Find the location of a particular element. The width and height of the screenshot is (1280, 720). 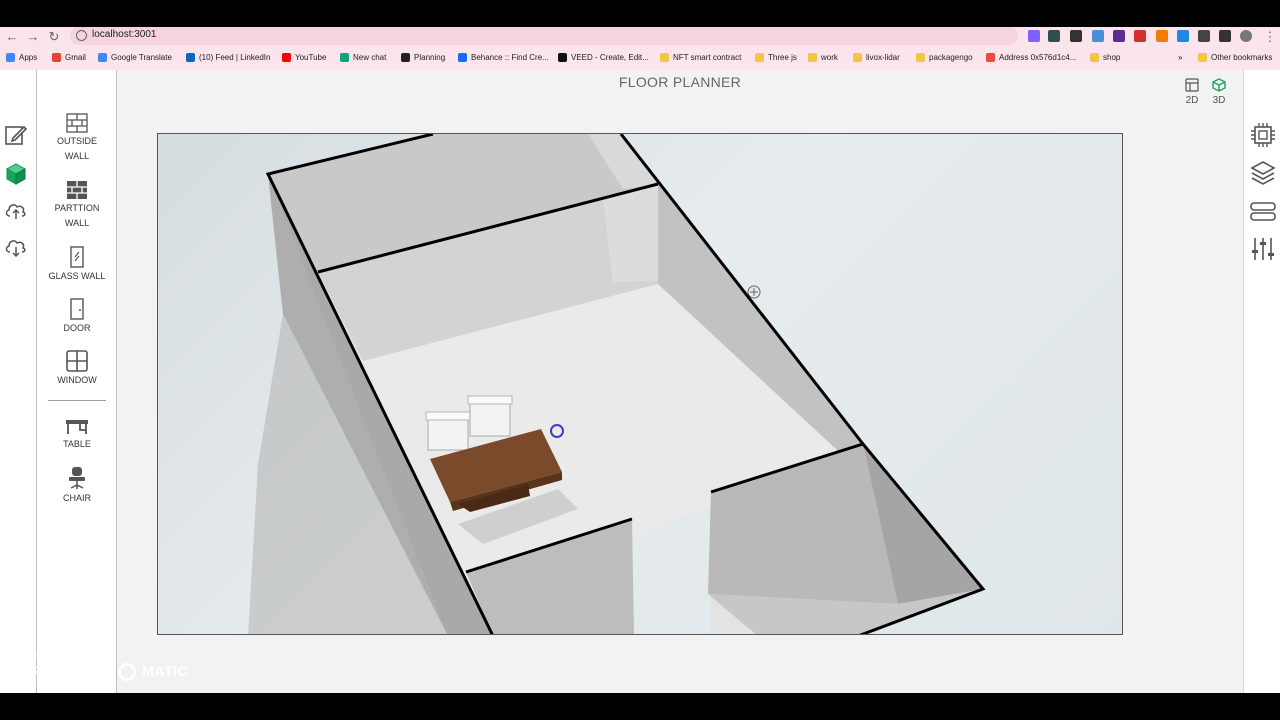

bookmark-item: Planning is located at coordinates (423, 57).